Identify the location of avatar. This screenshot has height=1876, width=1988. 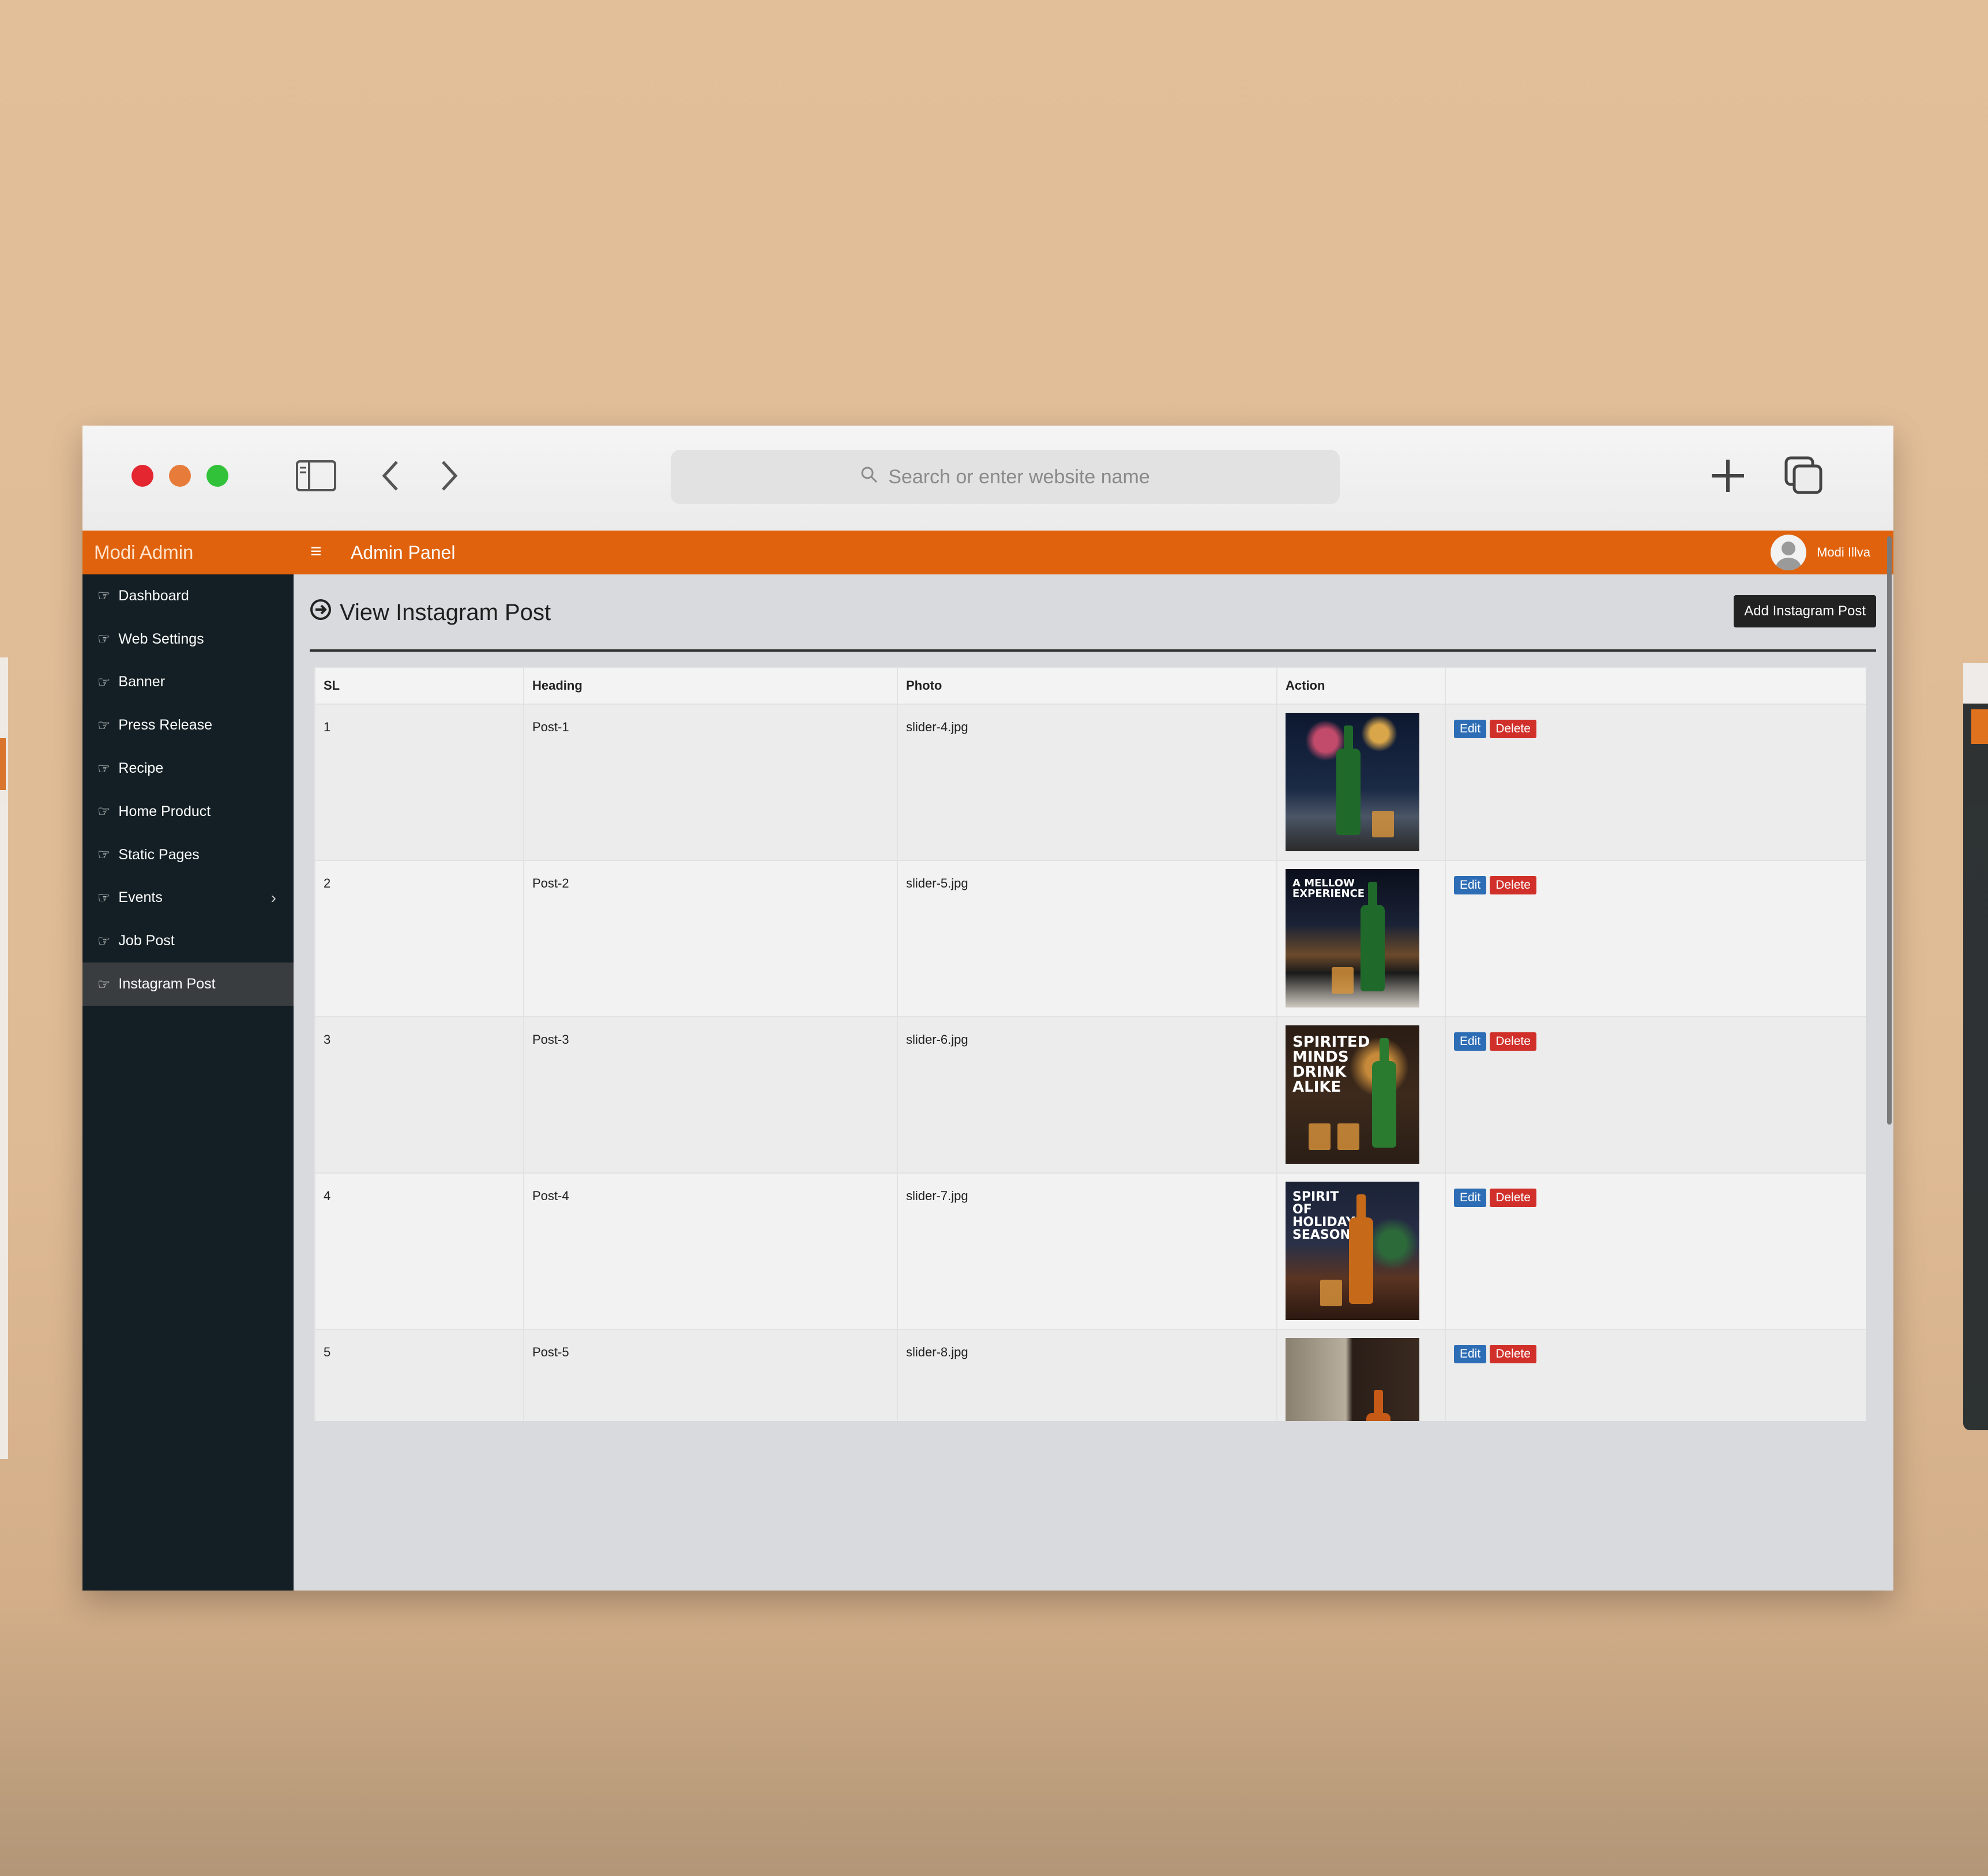
(1789, 552).